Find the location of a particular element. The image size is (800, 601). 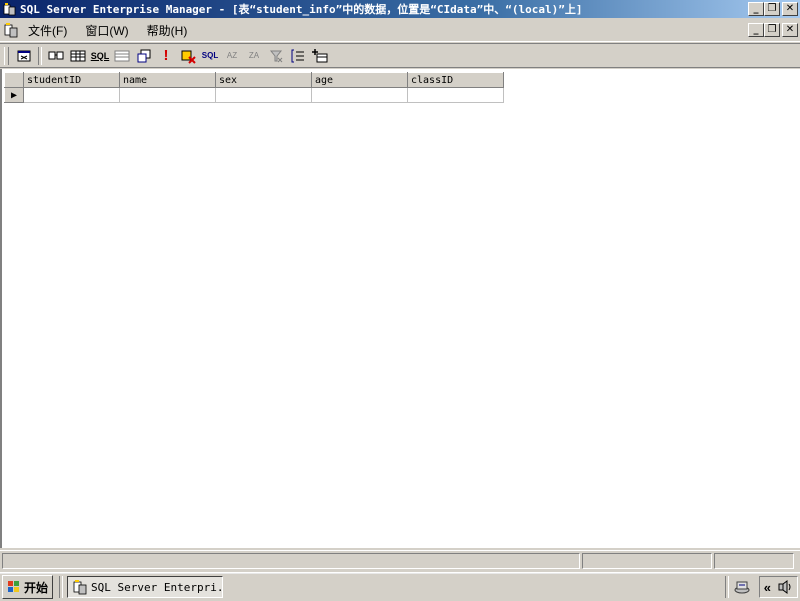

run-button: ! is located at coordinates (166, 56).